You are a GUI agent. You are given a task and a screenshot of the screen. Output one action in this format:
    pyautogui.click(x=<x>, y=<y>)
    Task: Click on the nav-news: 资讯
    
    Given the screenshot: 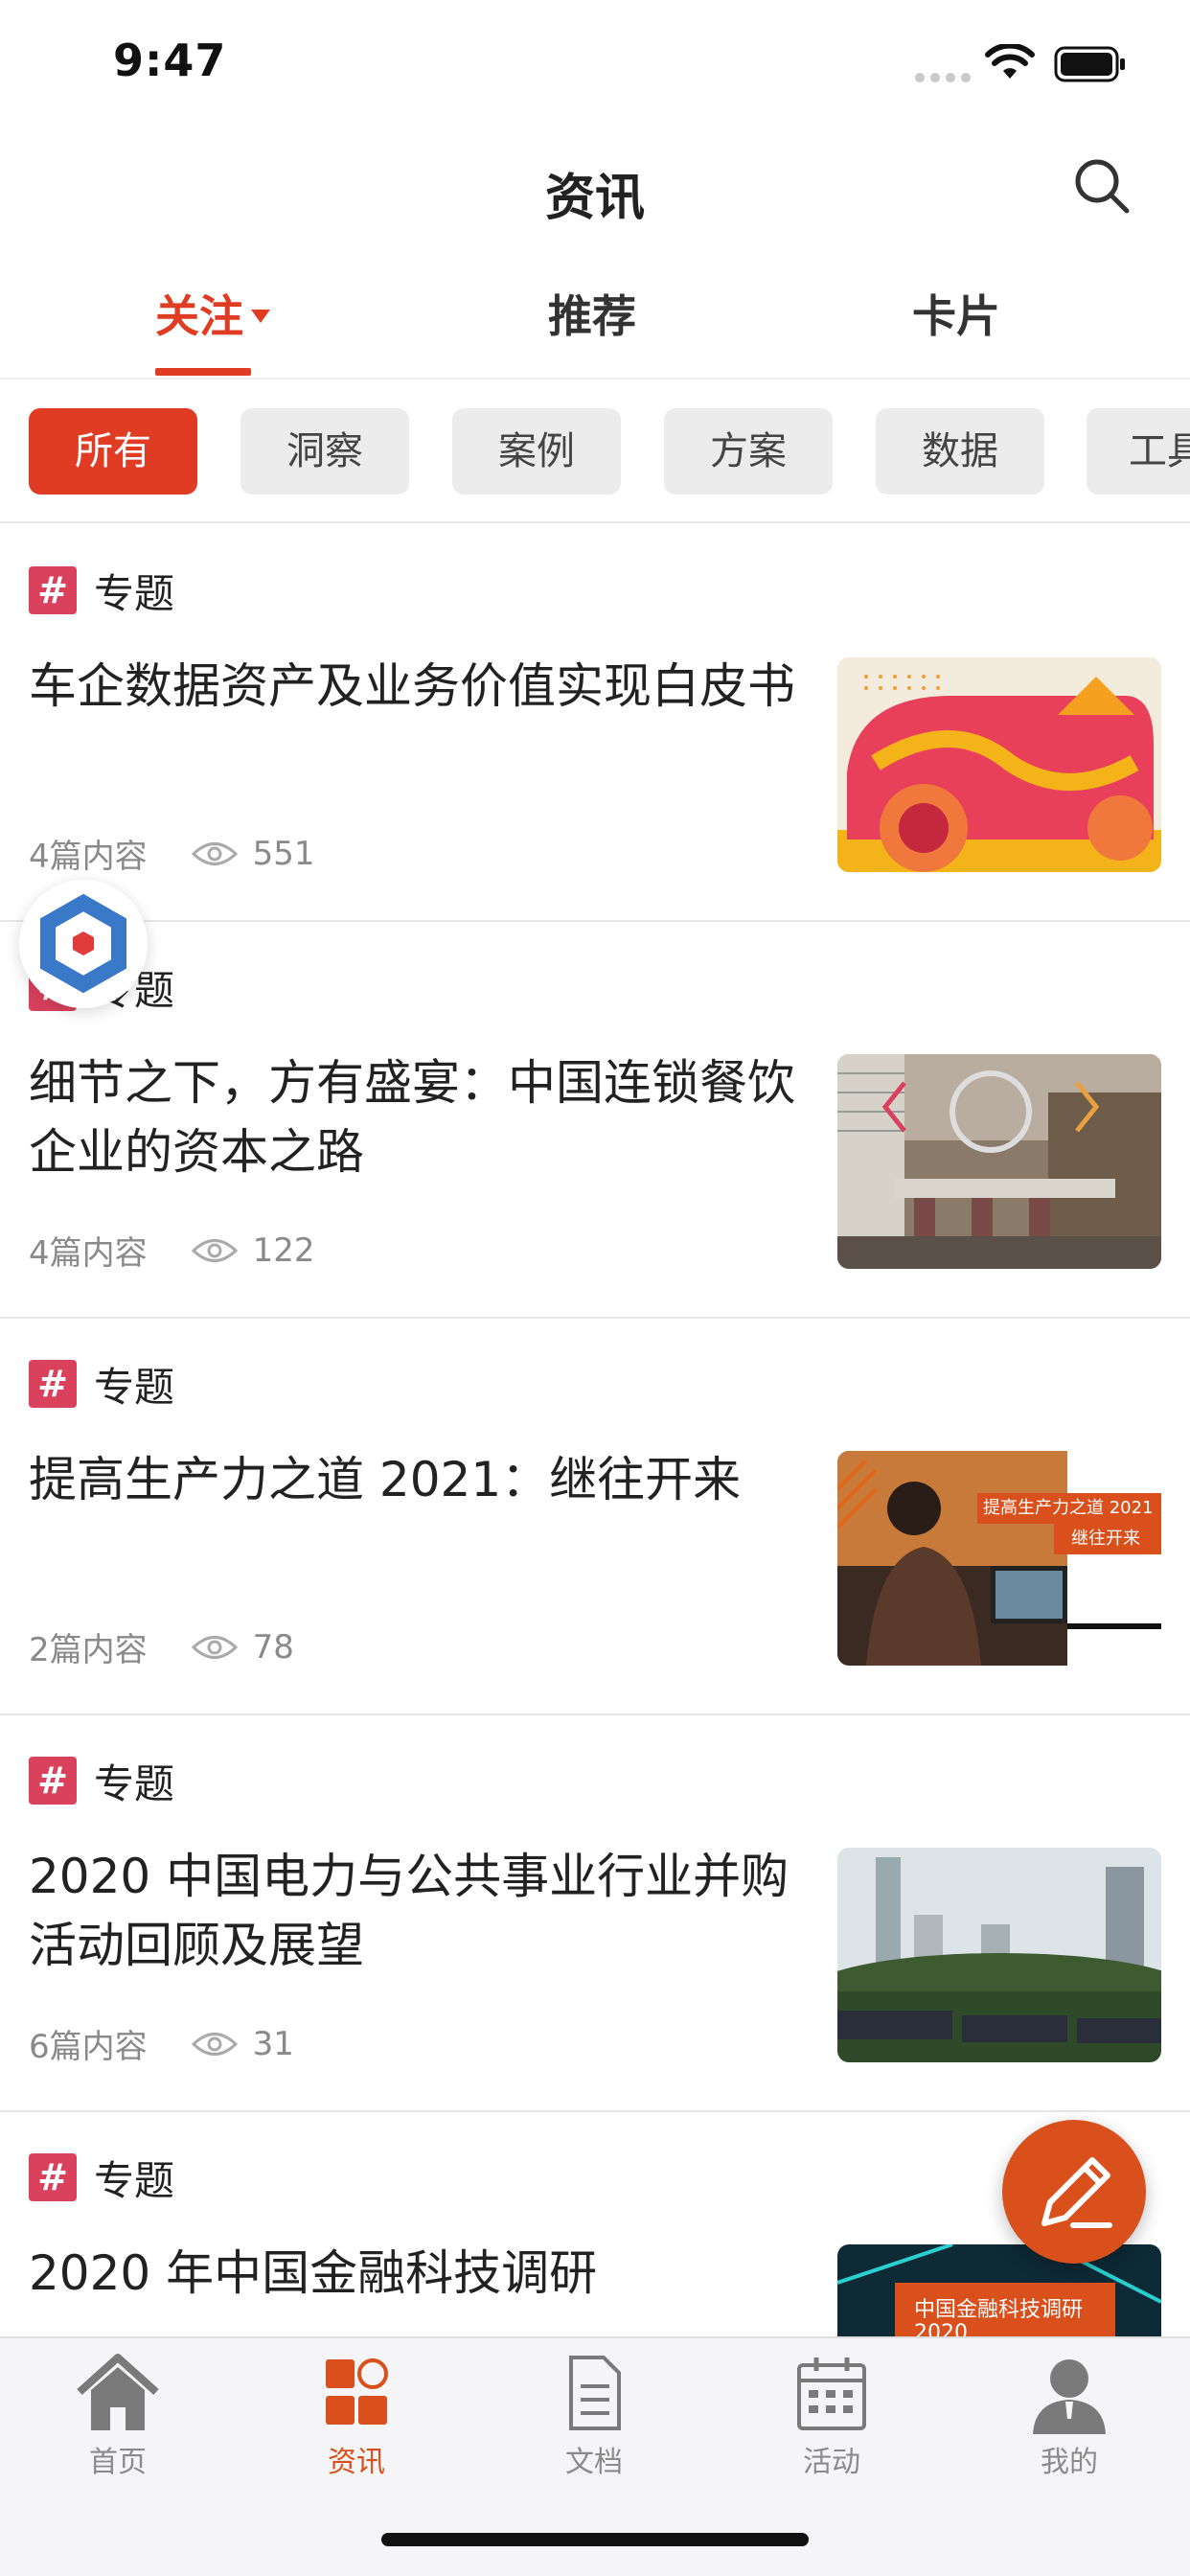 What is the action you would take?
    pyautogui.click(x=357, y=2419)
    